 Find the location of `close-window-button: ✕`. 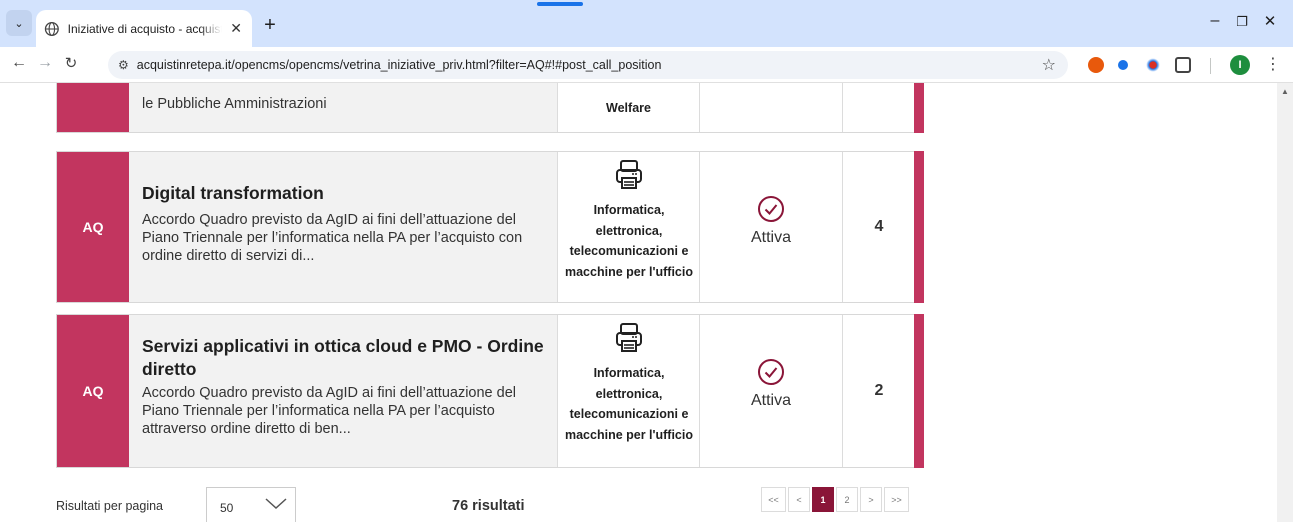

close-window-button: ✕ is located at coordinates (1270, 21).